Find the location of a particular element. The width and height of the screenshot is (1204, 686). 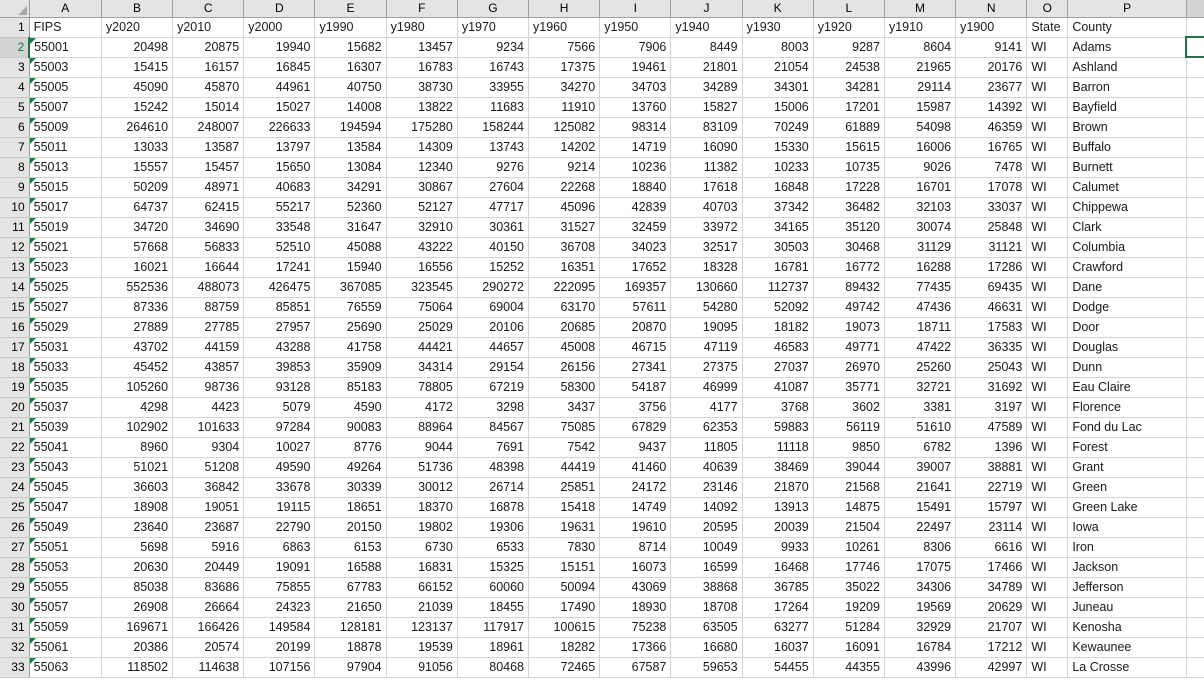

cell-O5: WI is located at coordinates (1047, 107).